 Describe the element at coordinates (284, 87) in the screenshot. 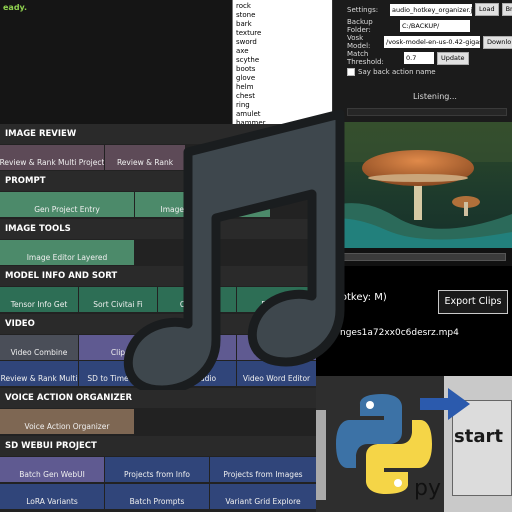

I see `keyword-item: helm` at that location.